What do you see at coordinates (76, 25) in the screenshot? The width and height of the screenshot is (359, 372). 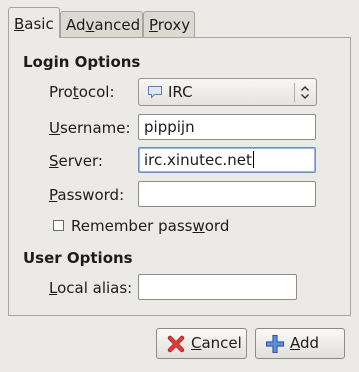 I see `tab-advanced-label-pre: Ad` at bounding box center [76, 25].